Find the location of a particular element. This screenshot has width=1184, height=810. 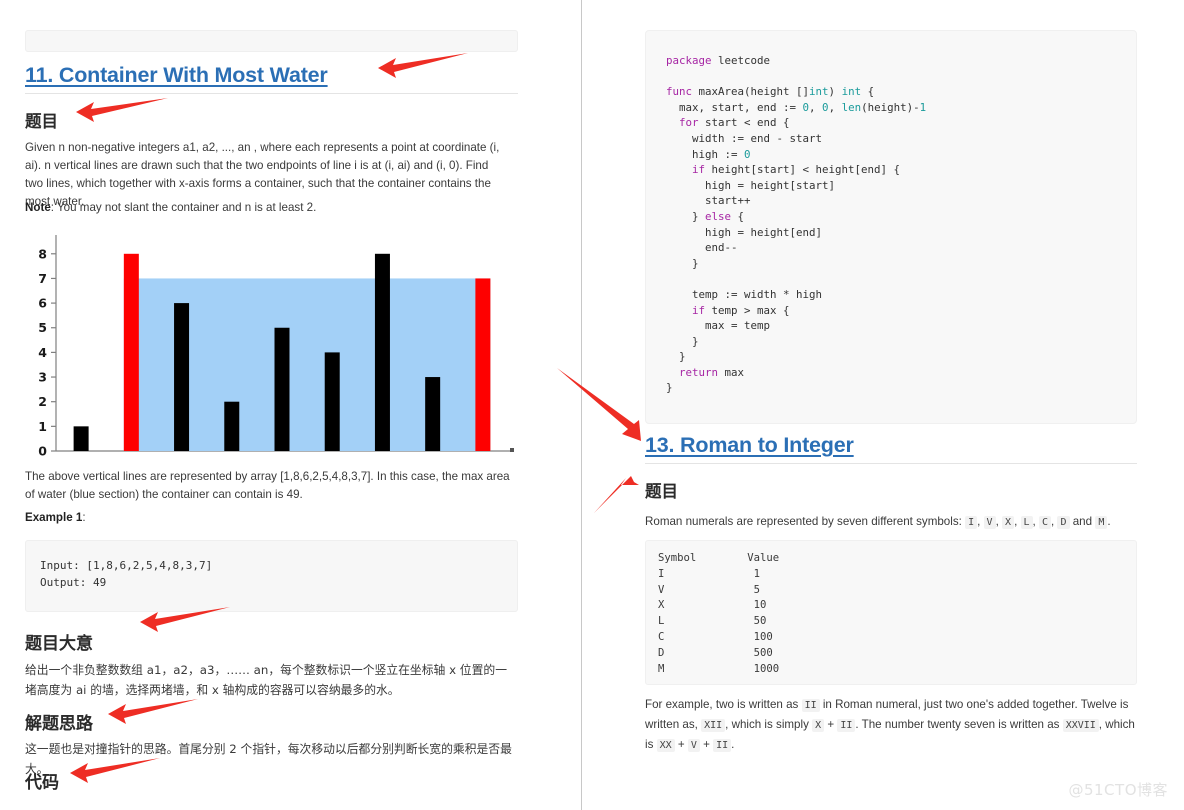

chart-svg: 0 1 2 3 4 5 6 7 8 is located at coordinates (276, 347).